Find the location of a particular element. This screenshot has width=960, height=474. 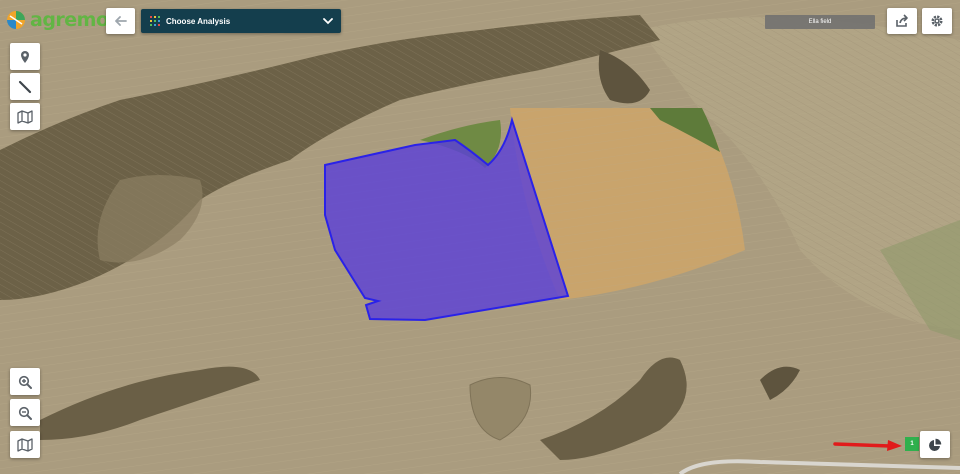

logo-text: agremo is located at coordinates (69, 20).